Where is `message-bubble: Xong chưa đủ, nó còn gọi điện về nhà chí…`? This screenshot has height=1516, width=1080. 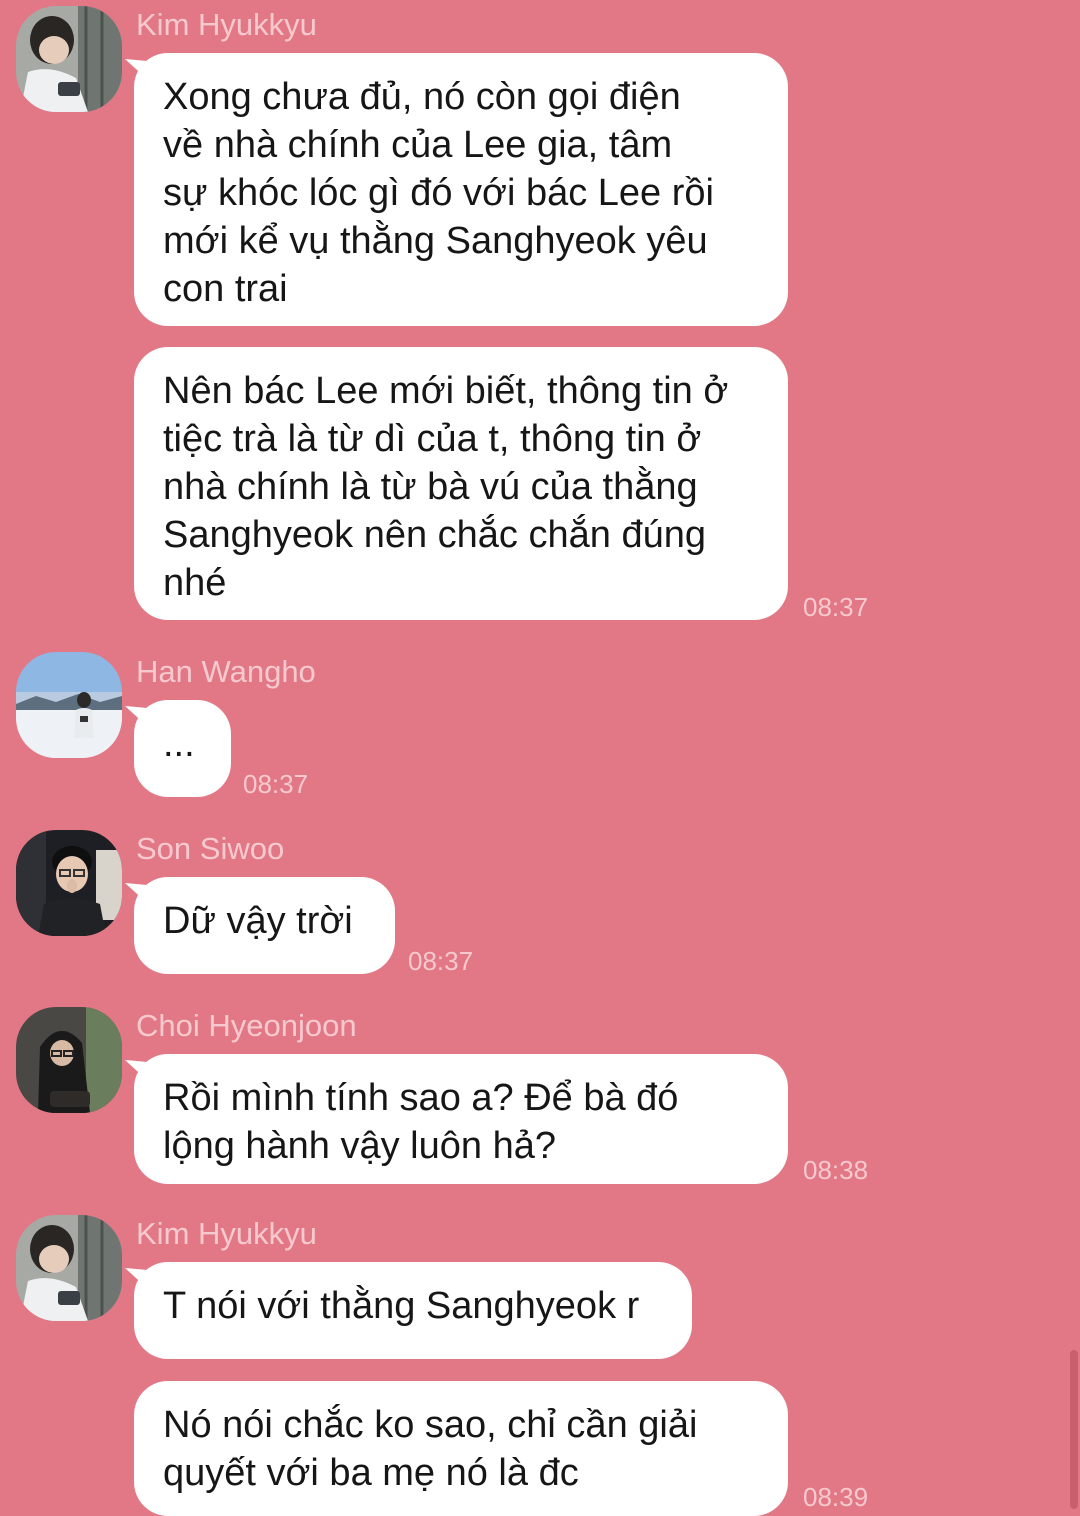 message-bubble: Xong chưa đủ, nó còn gọi điện về nhà chí… is located at coordinates (461, 189).